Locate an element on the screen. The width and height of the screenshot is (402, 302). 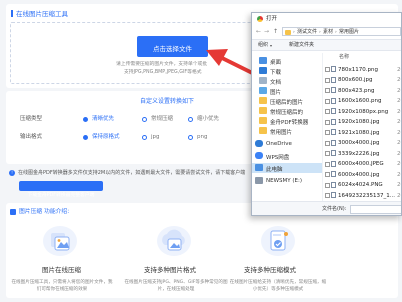
file-row: 3000x4000.jpg 2021/ is located at coordinates (362, 143).